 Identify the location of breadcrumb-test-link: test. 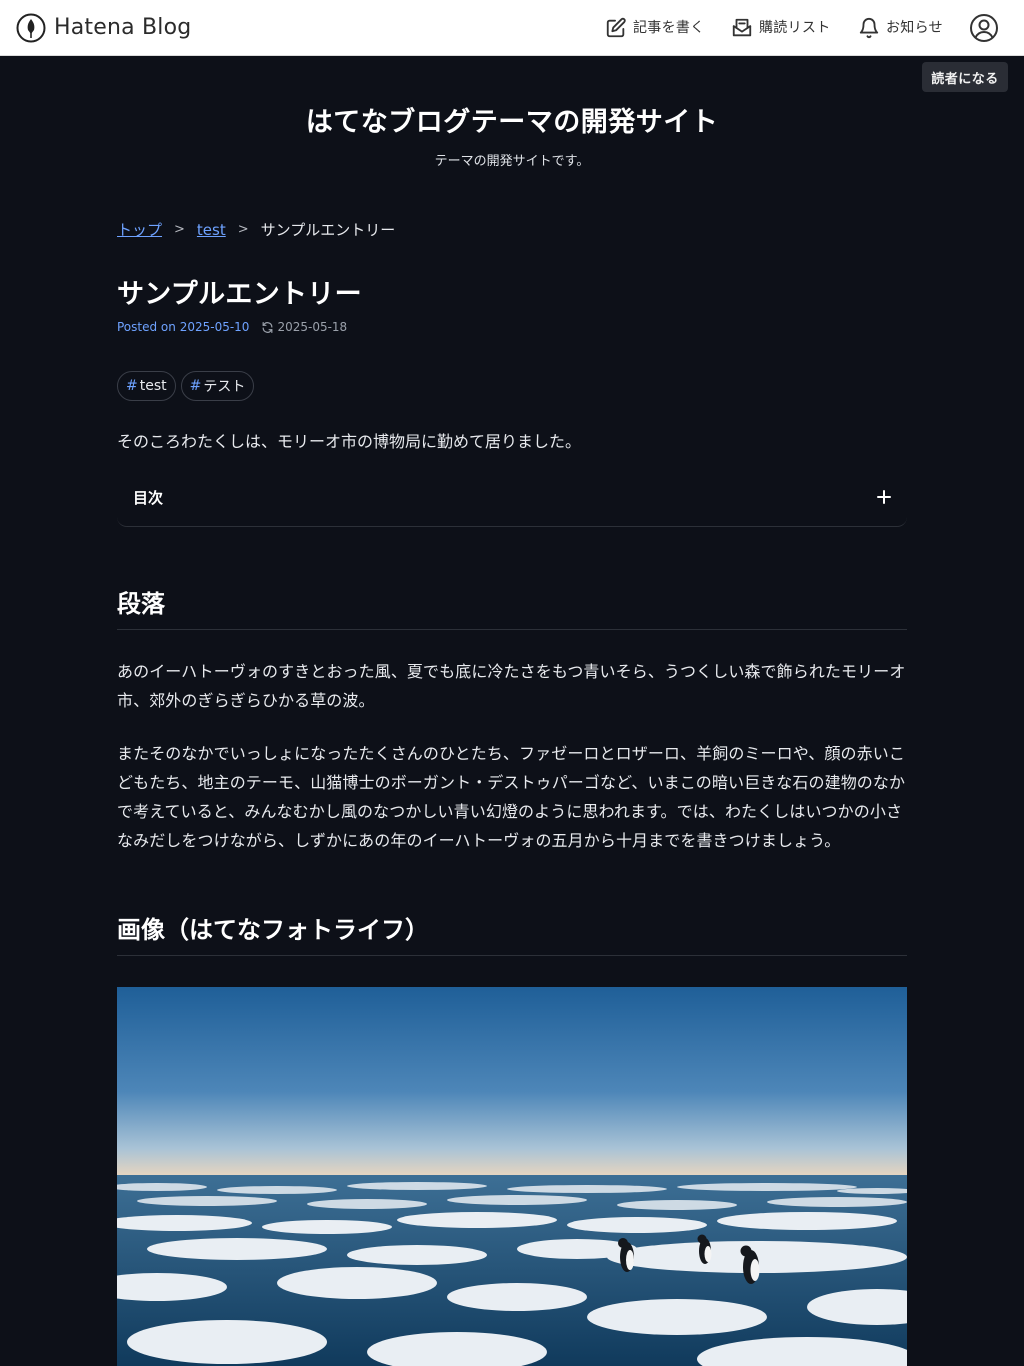
(211, 230).